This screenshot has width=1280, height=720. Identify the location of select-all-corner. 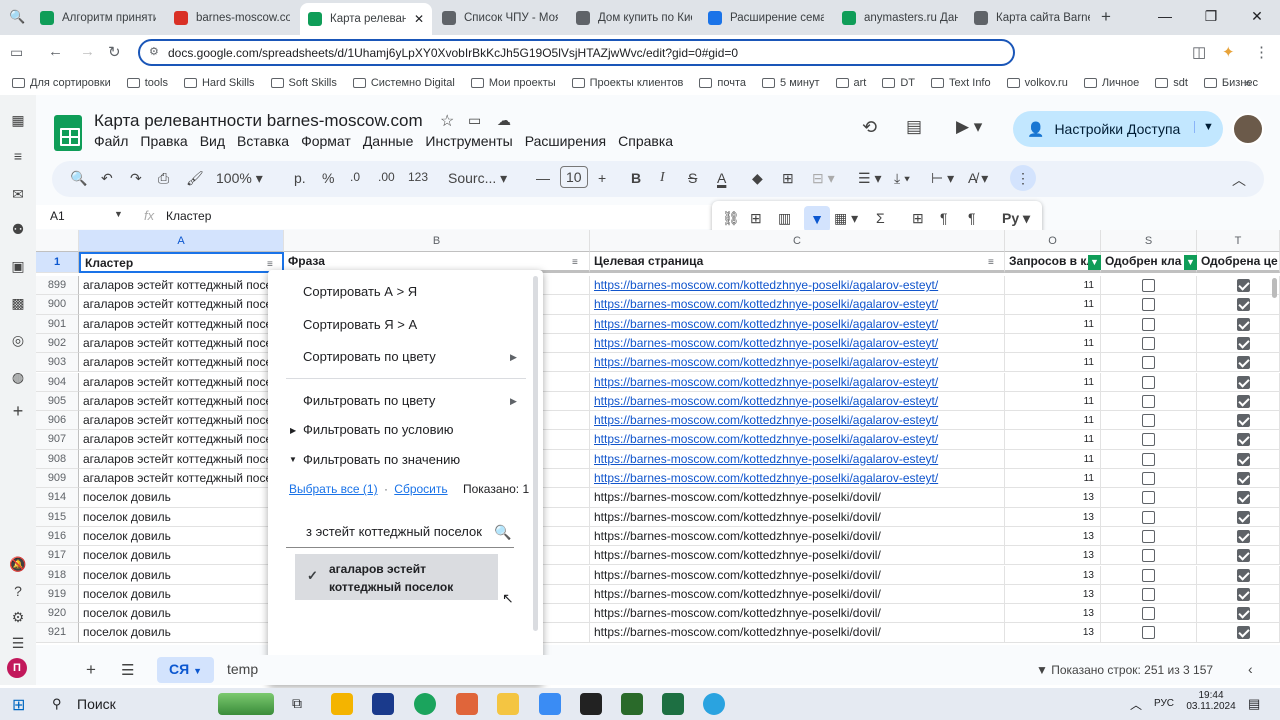
(57, 241).